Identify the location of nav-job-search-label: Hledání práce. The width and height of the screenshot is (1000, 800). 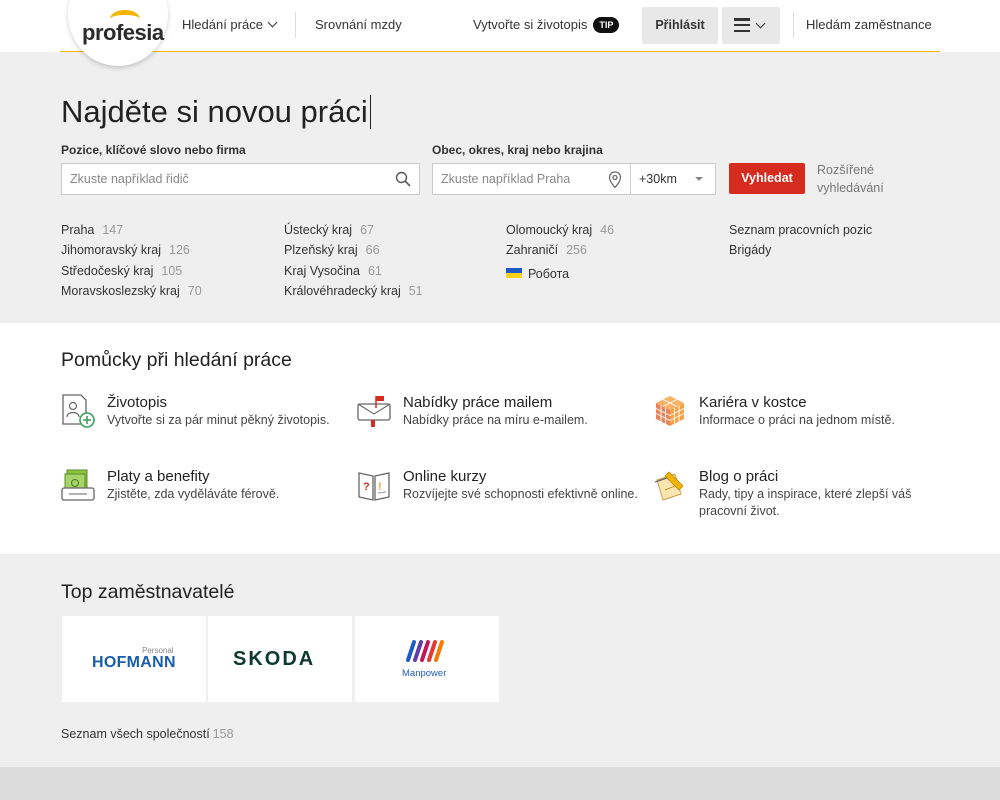
(222, 24).